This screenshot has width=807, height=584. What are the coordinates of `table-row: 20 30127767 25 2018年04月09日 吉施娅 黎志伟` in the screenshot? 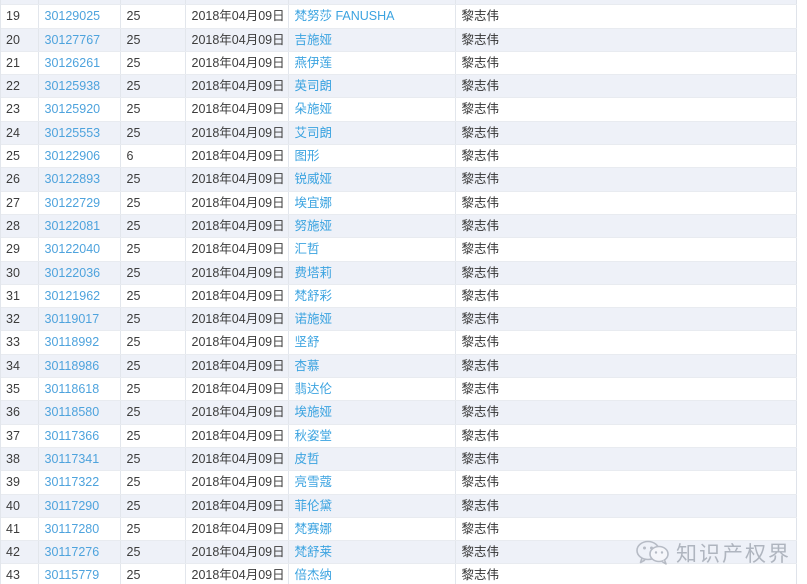 It's located at (398, 40).